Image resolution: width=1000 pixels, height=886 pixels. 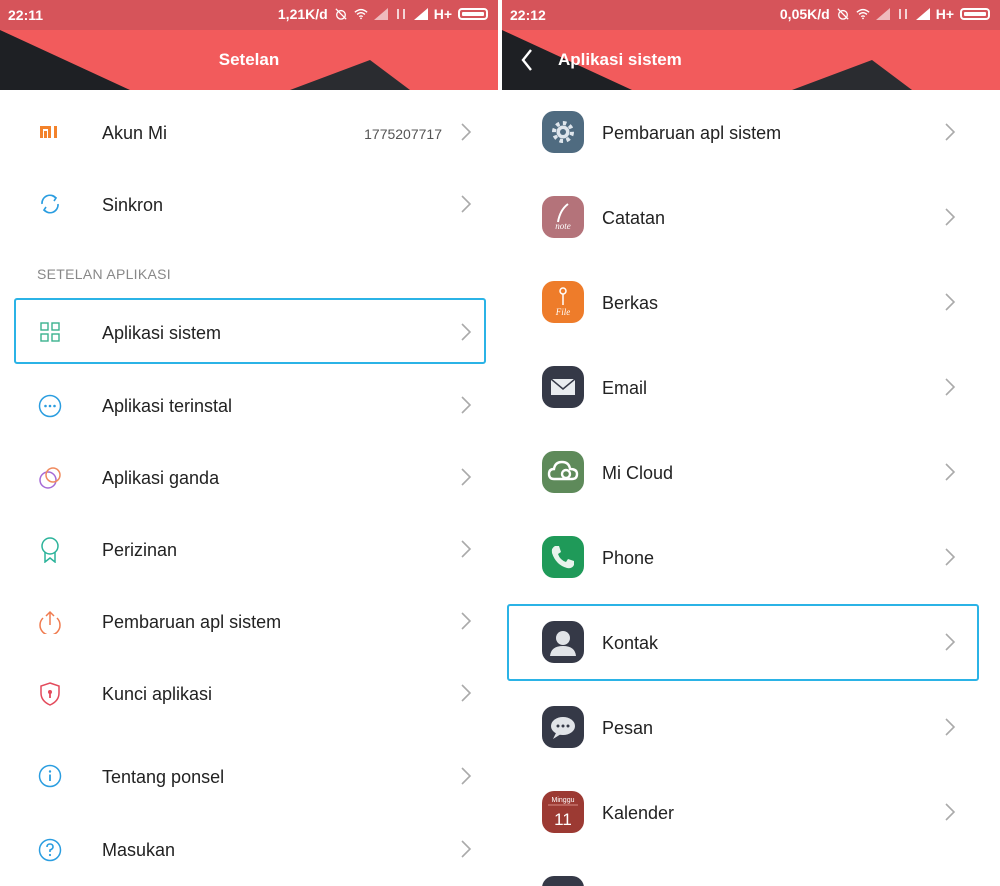 I want to click on back-arrow-icon, so click(x=527, y=60).